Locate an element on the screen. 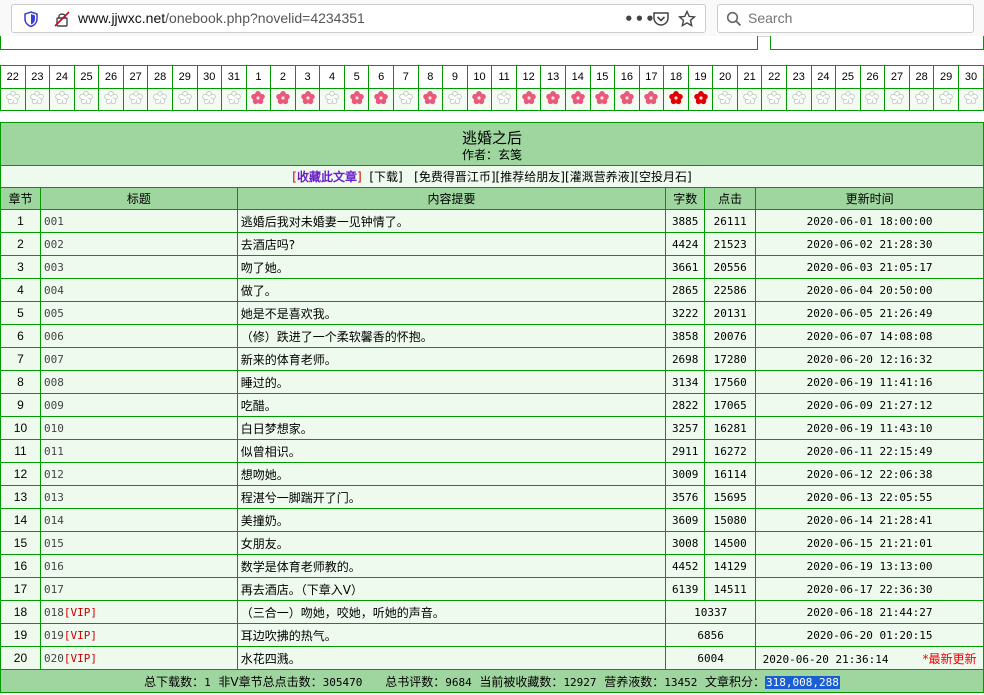  chapter-title-link: 014 is located at coordinates (54, 520).